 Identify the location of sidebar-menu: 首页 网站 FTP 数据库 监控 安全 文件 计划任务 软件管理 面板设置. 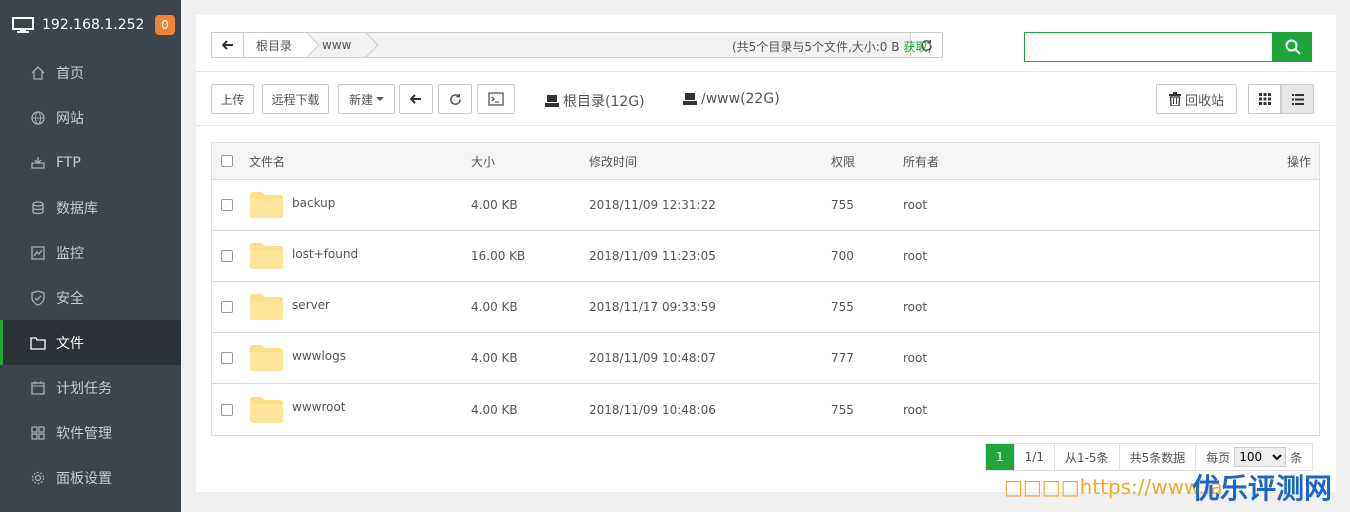
(90, 275).